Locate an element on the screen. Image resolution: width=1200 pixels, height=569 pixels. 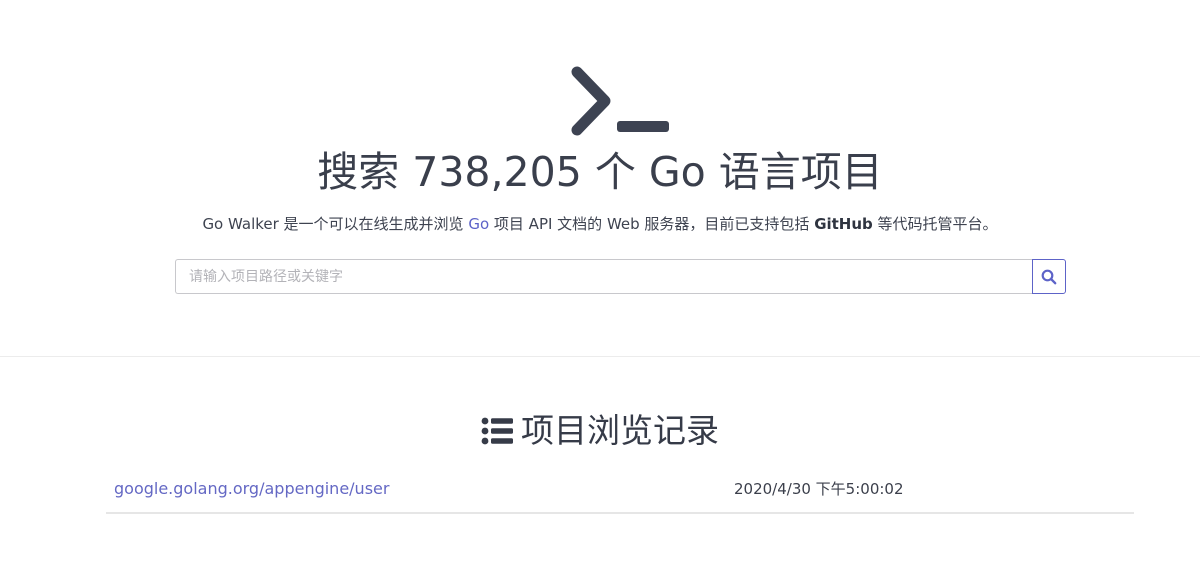
search-bar is located at coordinates (620, 276).